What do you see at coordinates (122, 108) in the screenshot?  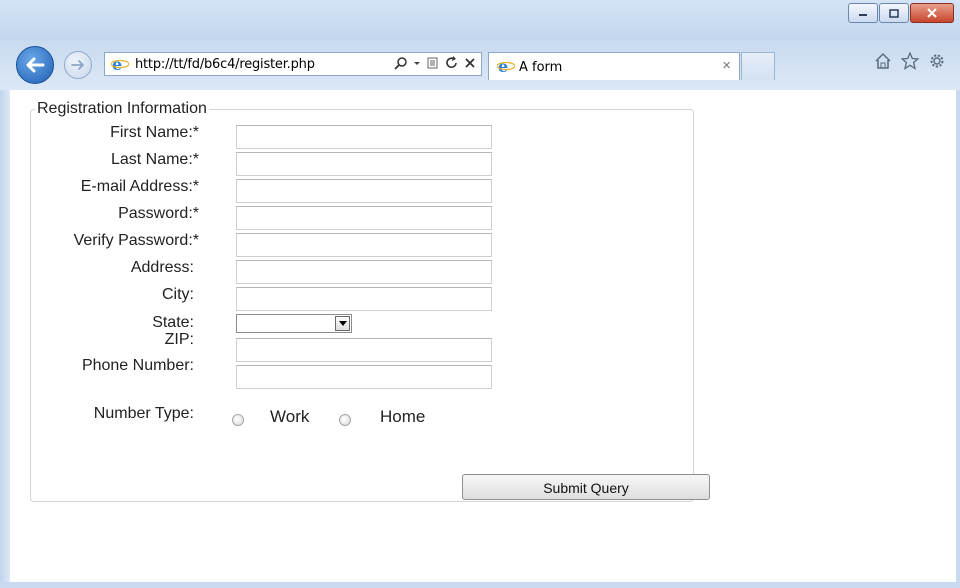 I see `fieldset-legend: Registration Information` at bounding box center [122, 108].